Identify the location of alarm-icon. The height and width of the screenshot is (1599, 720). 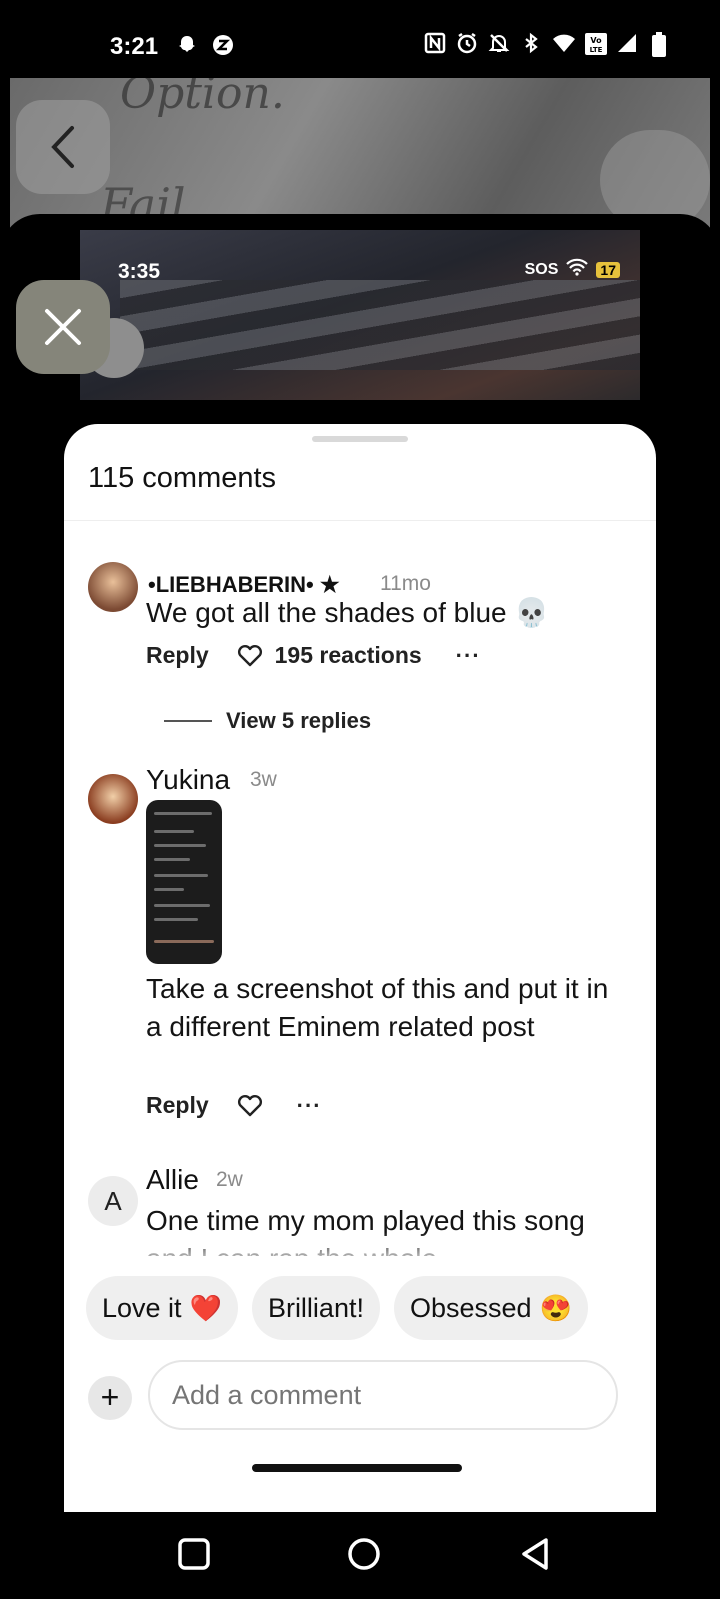
(467, 43).